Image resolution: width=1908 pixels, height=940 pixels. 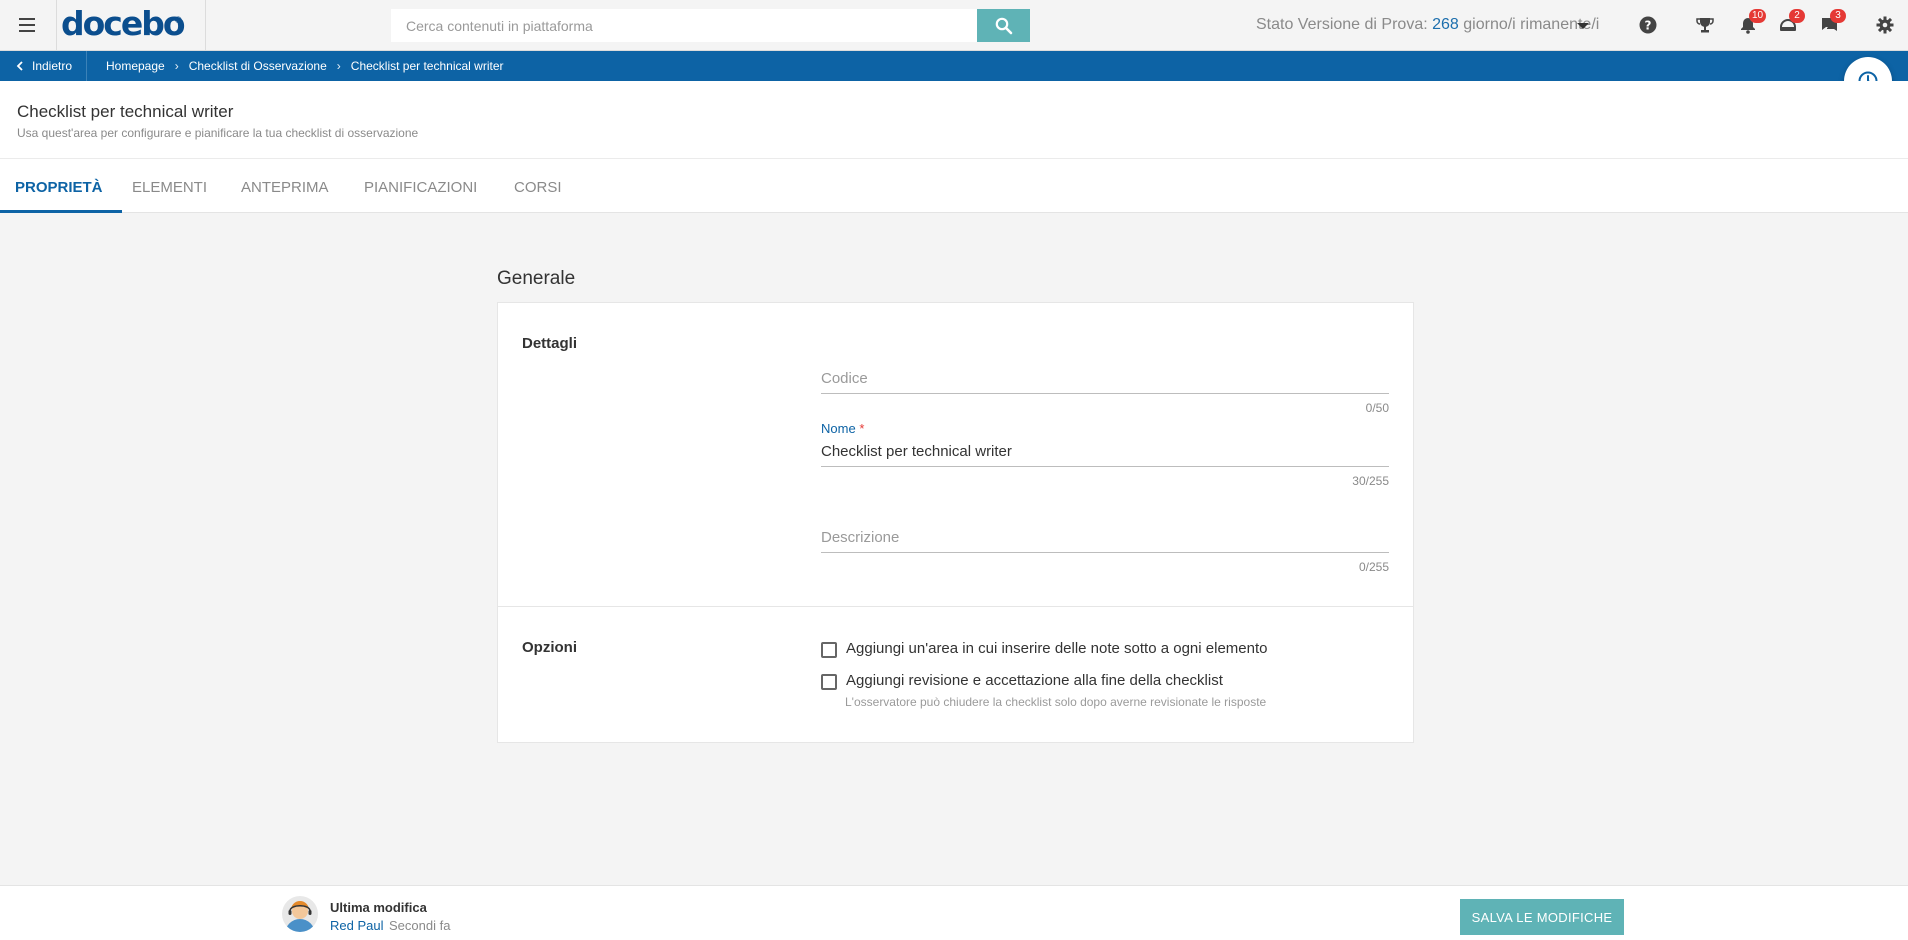 What do you see at coordinates (1105, 429) in the screenshot?
I see `name-label: Nome *` at bounding box center [1105, 429].